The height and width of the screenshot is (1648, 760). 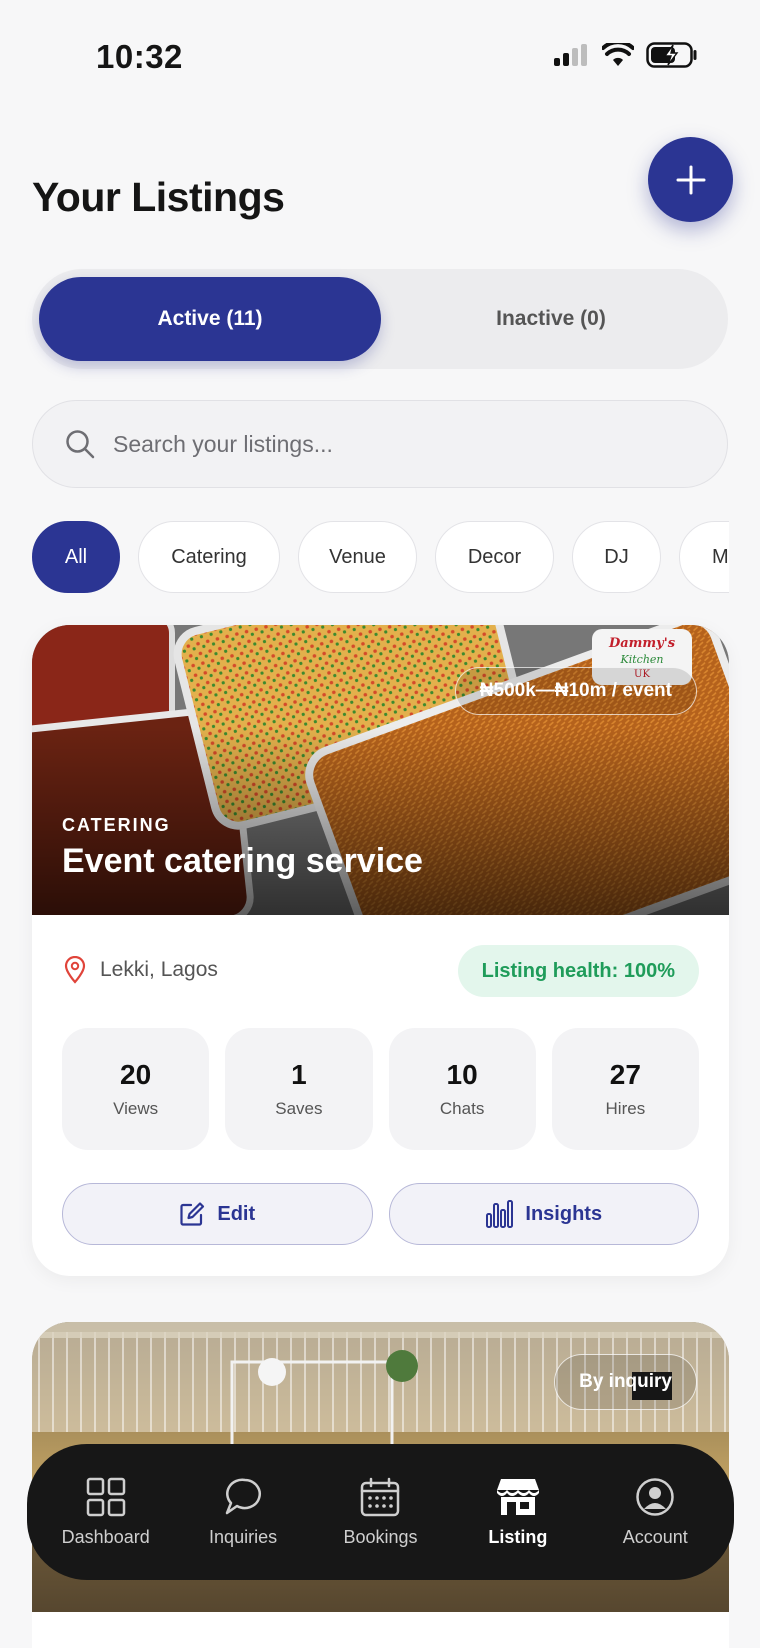 What do you see at coordinates (382, 190) in the screenshot?
I see `page-header: Your Listings` at bounding box center [382, 190].